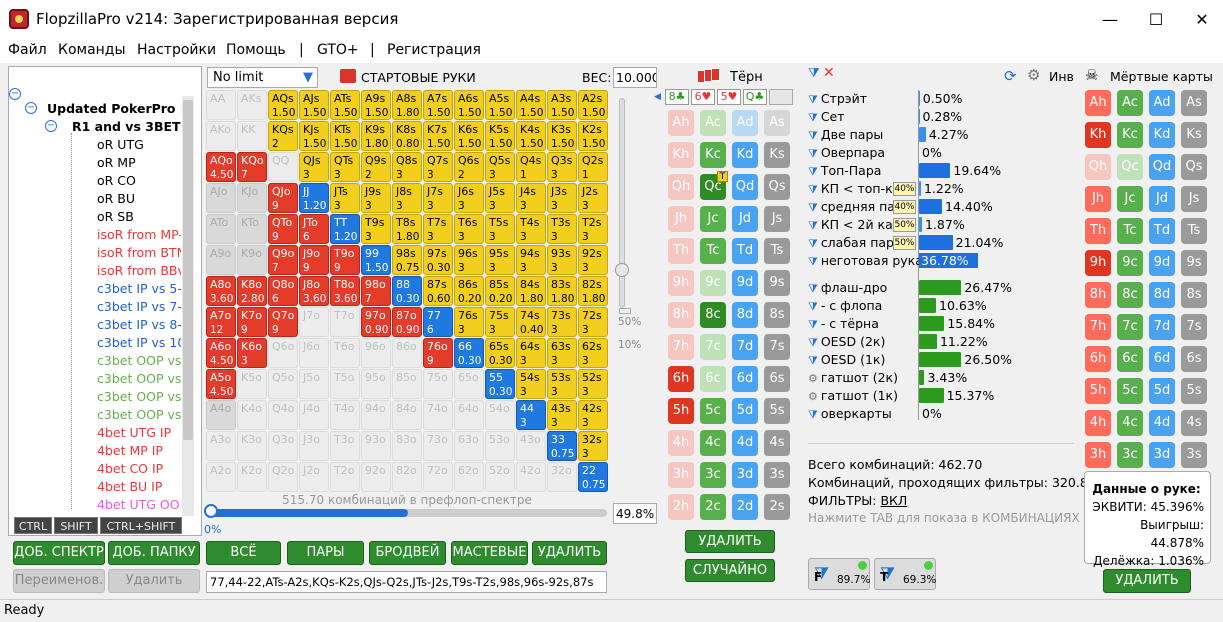  What do you see at coordinates (221, 105) in the screenshot?
I see `hand-cell: AA` at bounding box center [221, 105].